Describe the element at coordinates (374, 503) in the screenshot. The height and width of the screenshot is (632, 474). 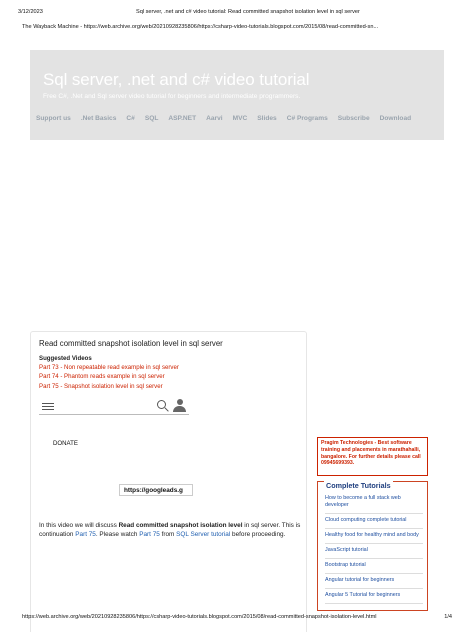
I see `tutorial-link: How to become a full stack web developer` at that location.